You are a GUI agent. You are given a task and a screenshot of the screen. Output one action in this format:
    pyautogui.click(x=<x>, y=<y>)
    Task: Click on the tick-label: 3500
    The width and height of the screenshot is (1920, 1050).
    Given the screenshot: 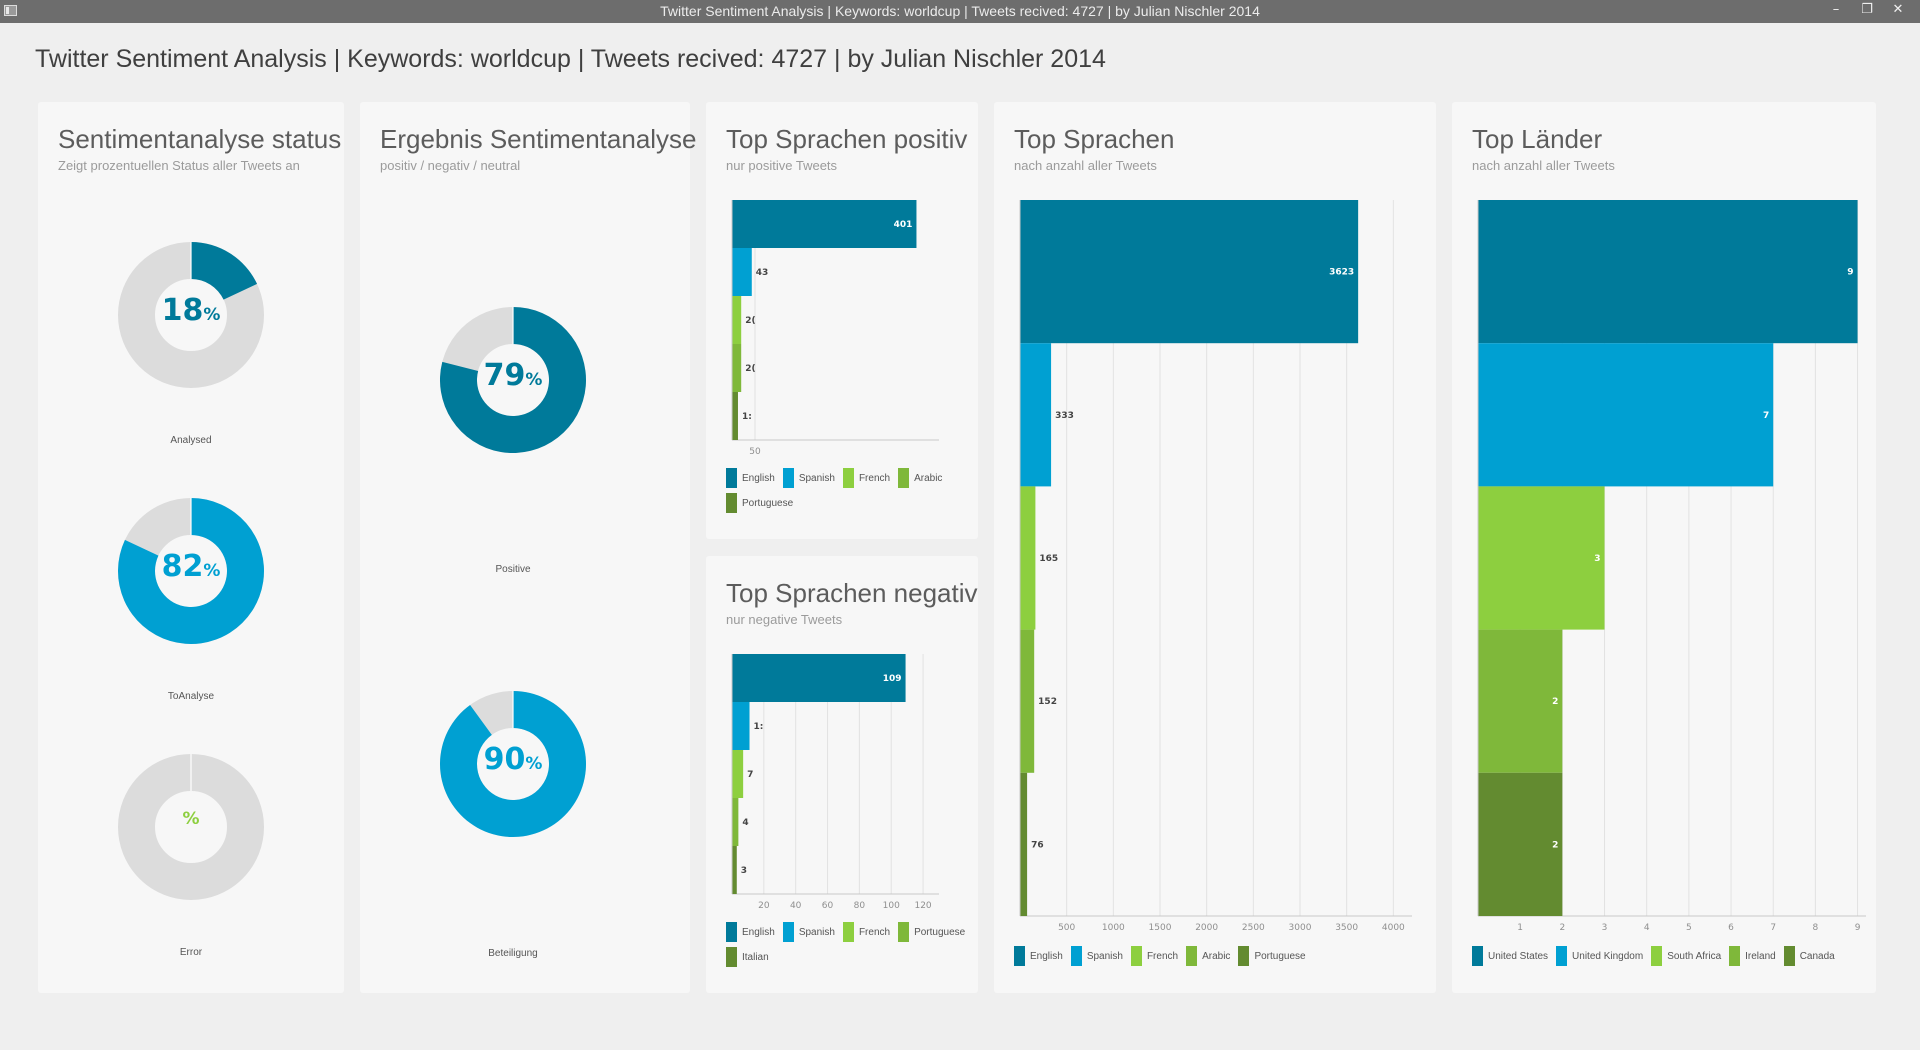 What is the action you would take?
    pyautogui.click(x=1346, y=928)
    